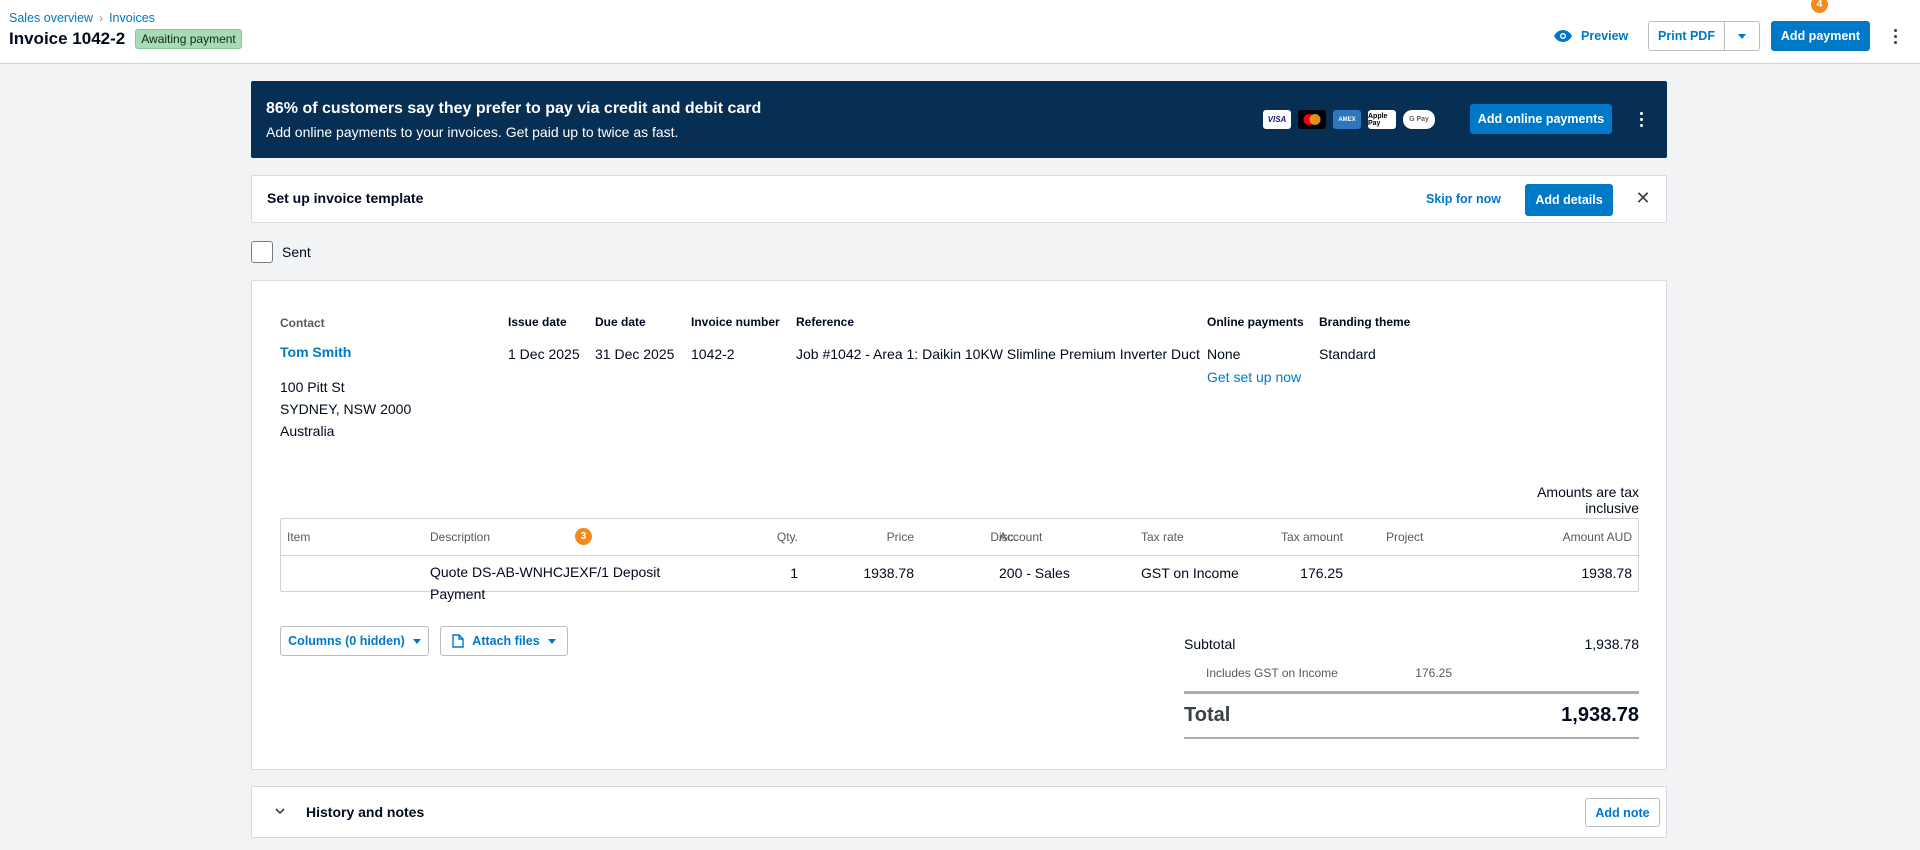 This screenshot has height=850, width=1920. I want to click on add-payment-button: Add payment, so click(1820, 36).